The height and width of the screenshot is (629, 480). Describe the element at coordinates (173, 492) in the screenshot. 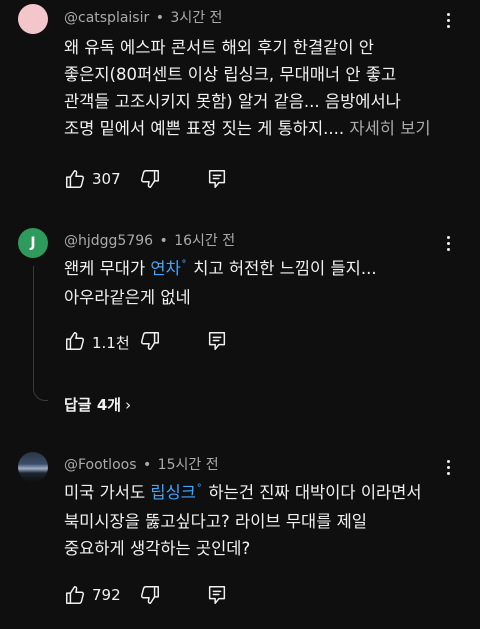

I see `search-link: 립싱크` at that location.